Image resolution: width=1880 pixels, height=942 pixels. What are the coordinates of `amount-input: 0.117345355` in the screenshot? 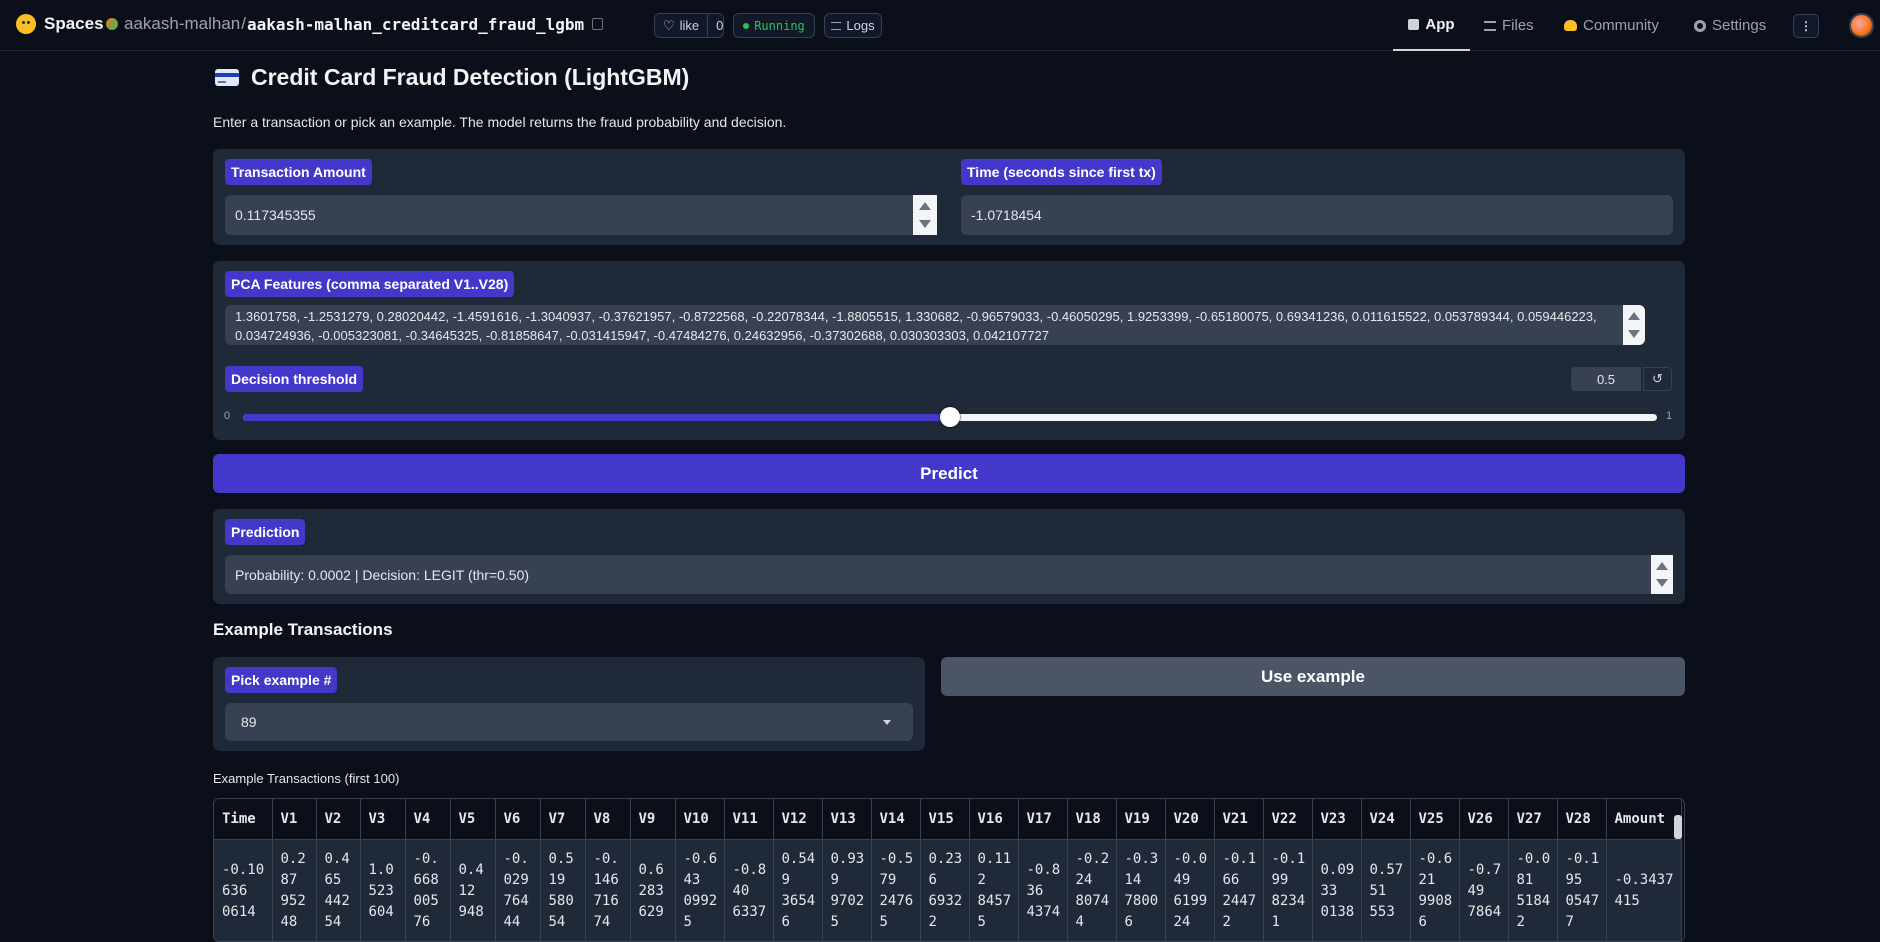 It's located at (581, 215).